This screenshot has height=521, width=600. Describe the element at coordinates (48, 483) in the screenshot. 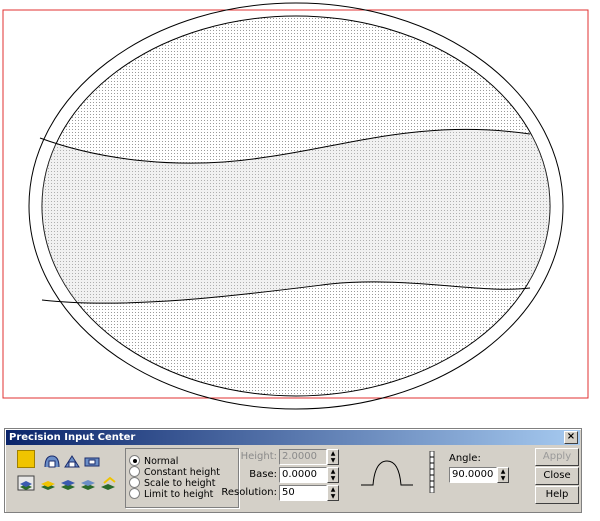

I see `layer-mode-2-icon` at that location.